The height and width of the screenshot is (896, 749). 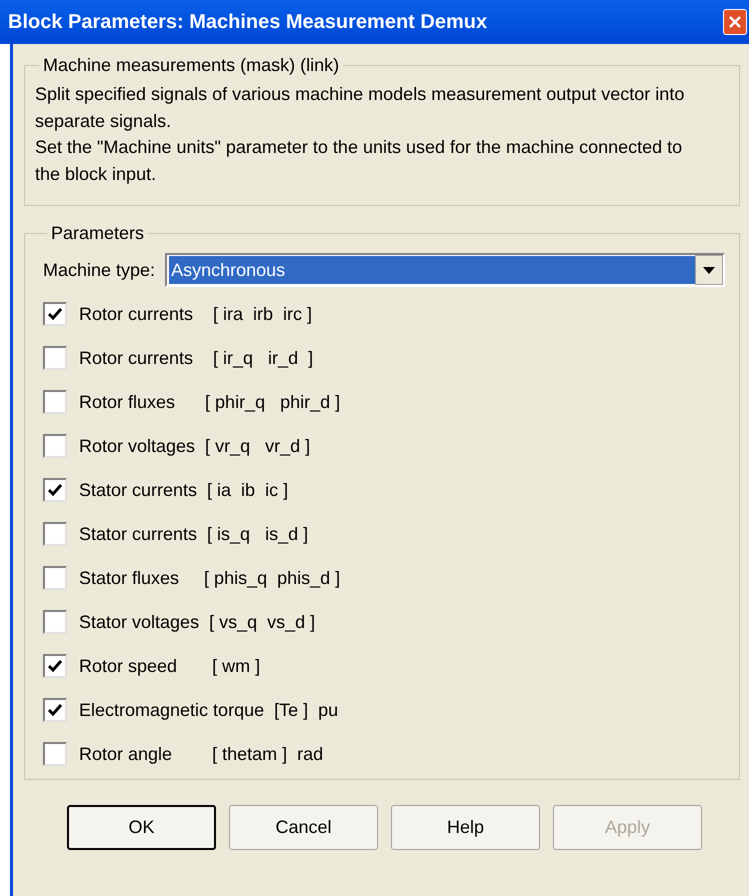 I want to click on checkbox-label: Stator currents [ is_q is_d ], so click(x=193, y=534).